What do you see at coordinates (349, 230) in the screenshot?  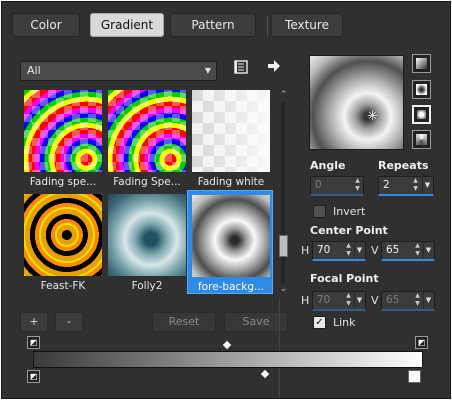 I see `center-point-label: Center Point` at bounding box center [349, 230].